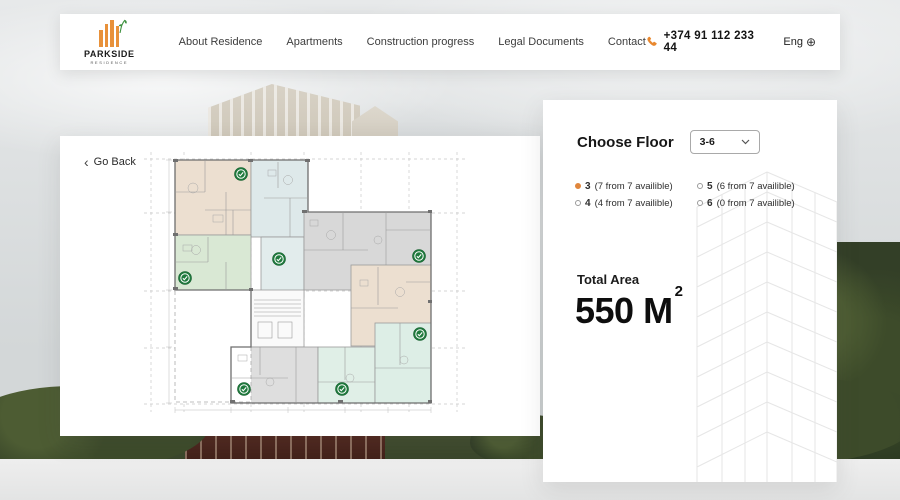 The image size is (900, 500). I want to click on choose-floor-label: Choose Floor, so click(625, 142).